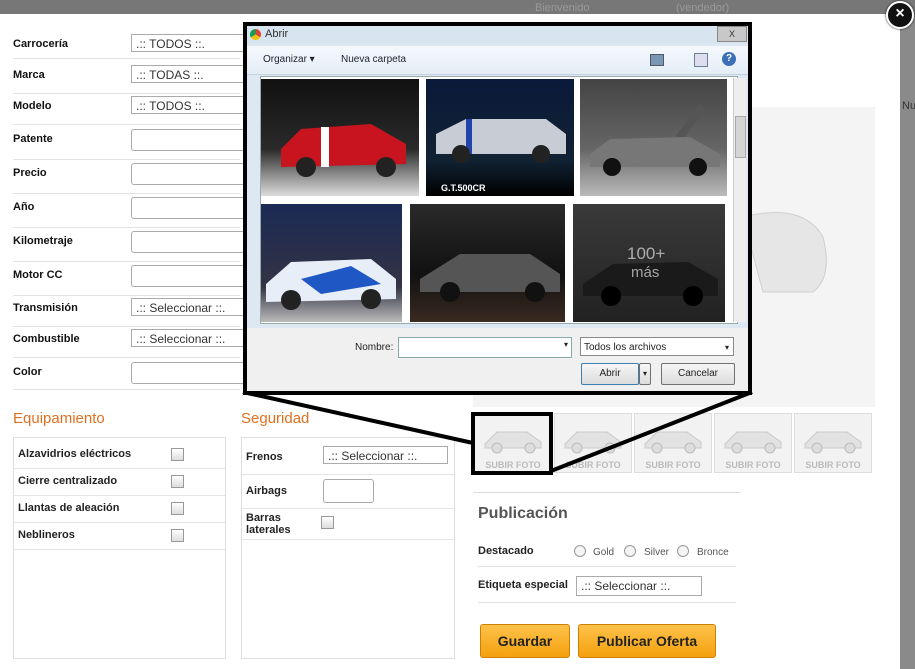  I want to click on nombre-label: Nombre:, so click(374, 347).